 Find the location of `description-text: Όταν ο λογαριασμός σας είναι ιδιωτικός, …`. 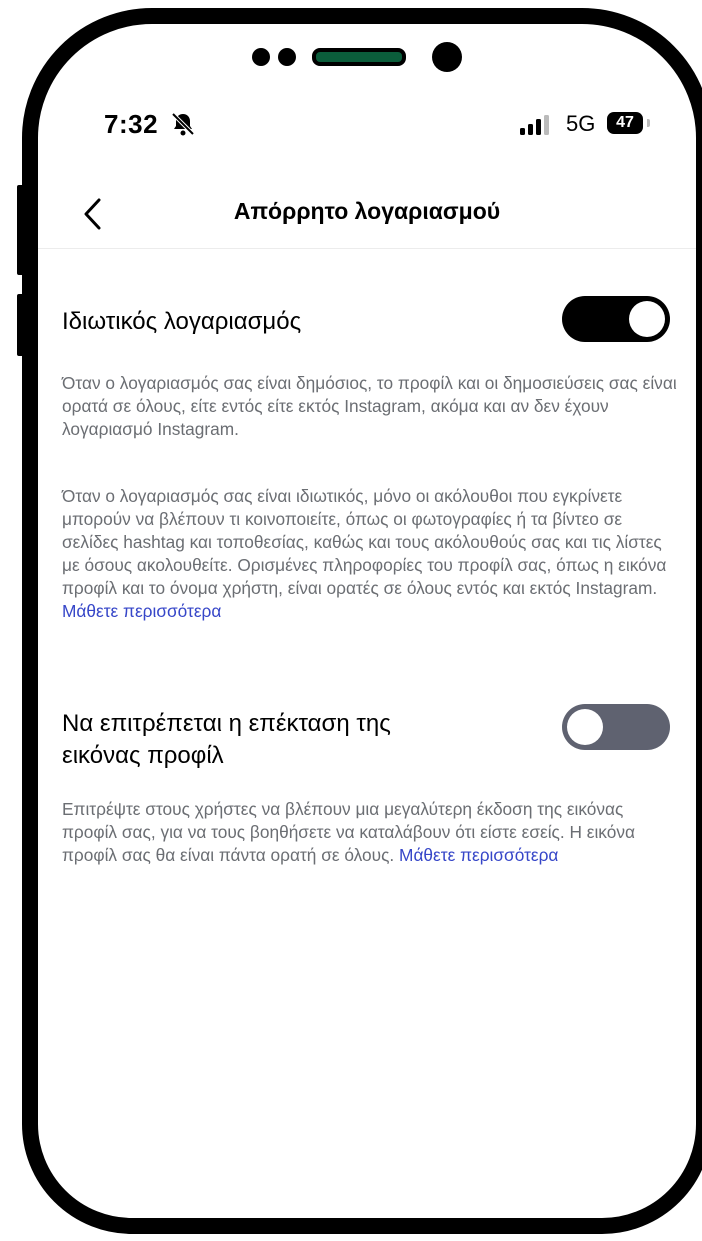

description-text: Όταν ο λογαριασμός σας είναι ιδιωτικός, … is located at coordinates (364, 542).